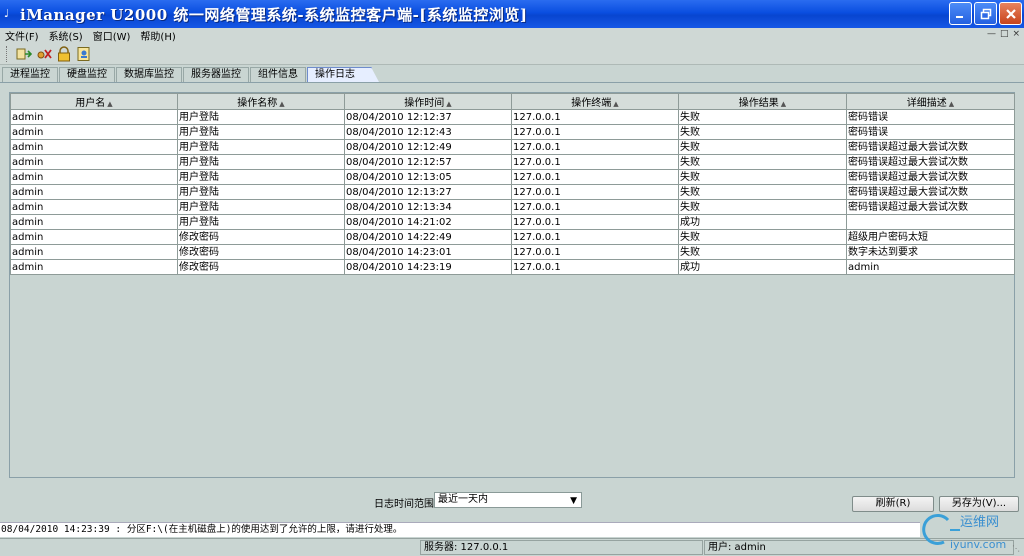 The height and width of the screenshot is (556, 1024). Describe the element at coordinates (930, 237) in the screenshot. I see `cell-detail: 超级用户密码太短` at that location.